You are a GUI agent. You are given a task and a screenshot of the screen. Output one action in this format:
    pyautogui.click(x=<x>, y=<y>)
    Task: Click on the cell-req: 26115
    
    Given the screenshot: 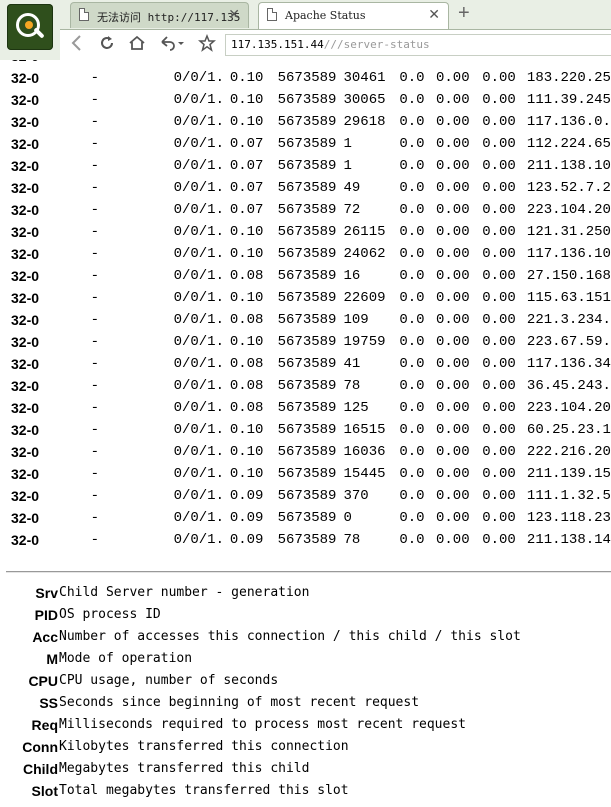 What is the action you would take?
    pyautogui.click(x=364, y=232)
    